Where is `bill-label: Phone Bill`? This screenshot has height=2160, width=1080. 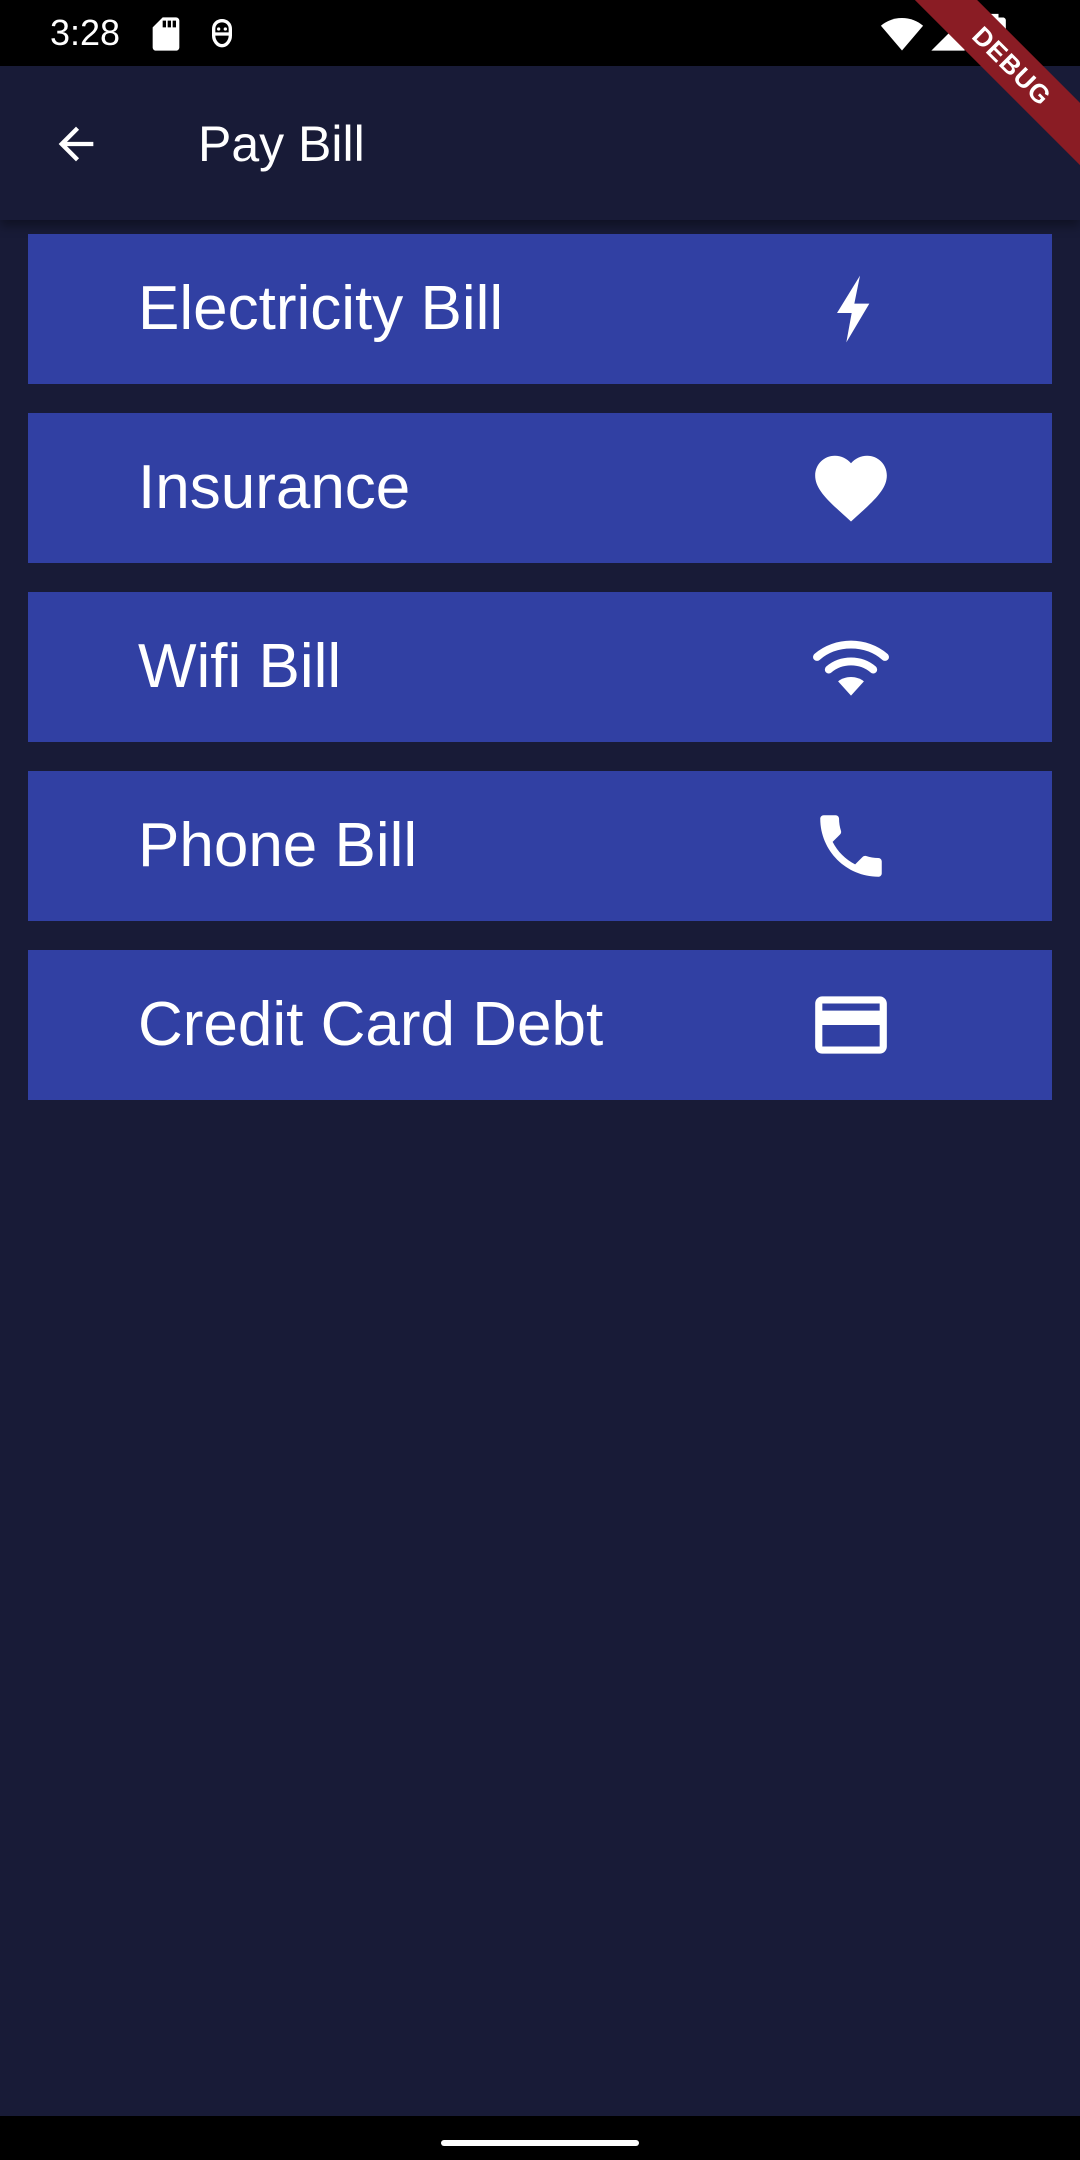 bill-label: Phone Bill is located at coordinates (278, 845).